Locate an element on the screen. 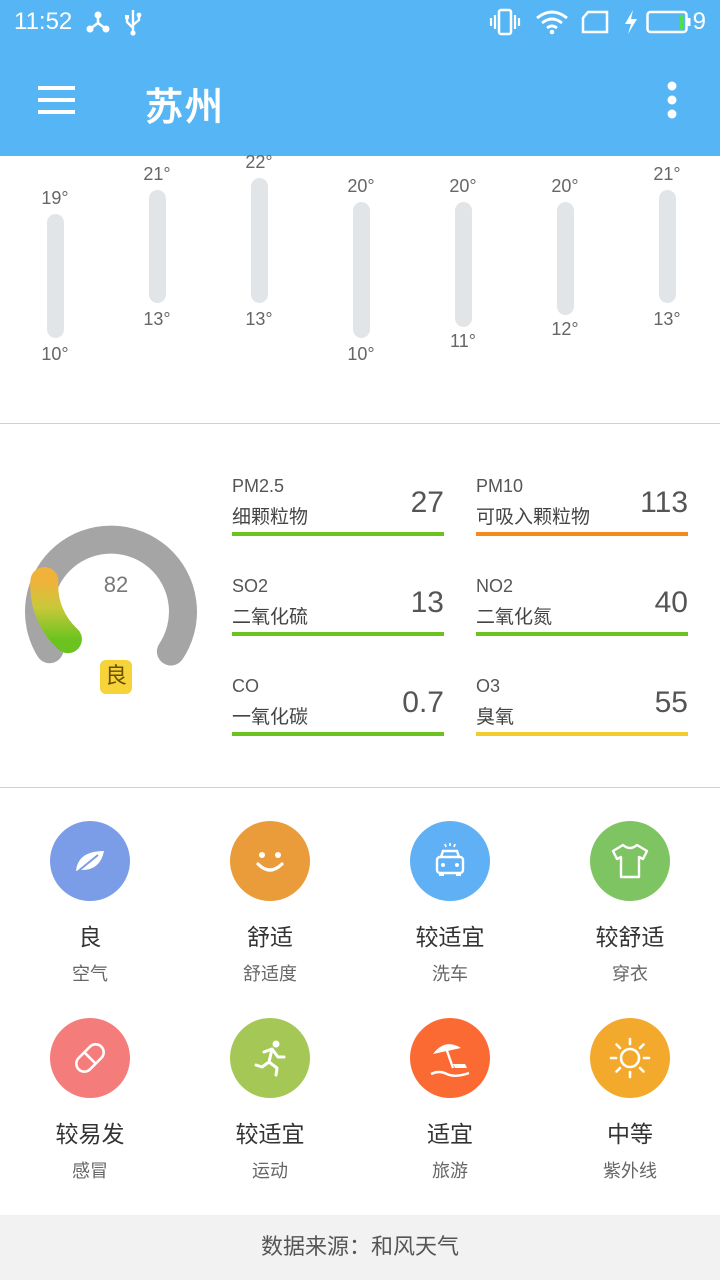  pollutant-code: NO2 is located at coordinates (495, 586).